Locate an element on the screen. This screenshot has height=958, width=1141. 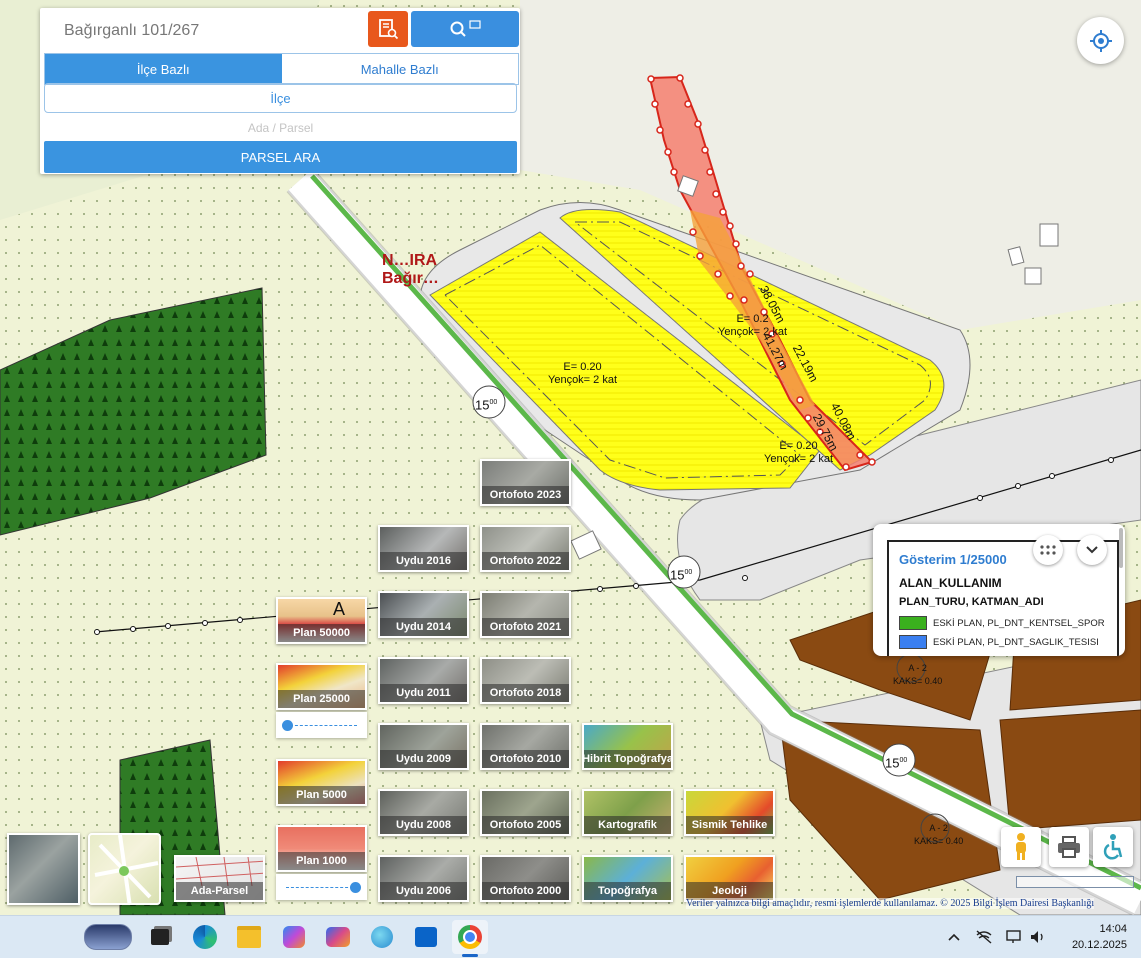
taskbar-clock: 14:04 20.12.2025 is located at coordinates (1099, 937).